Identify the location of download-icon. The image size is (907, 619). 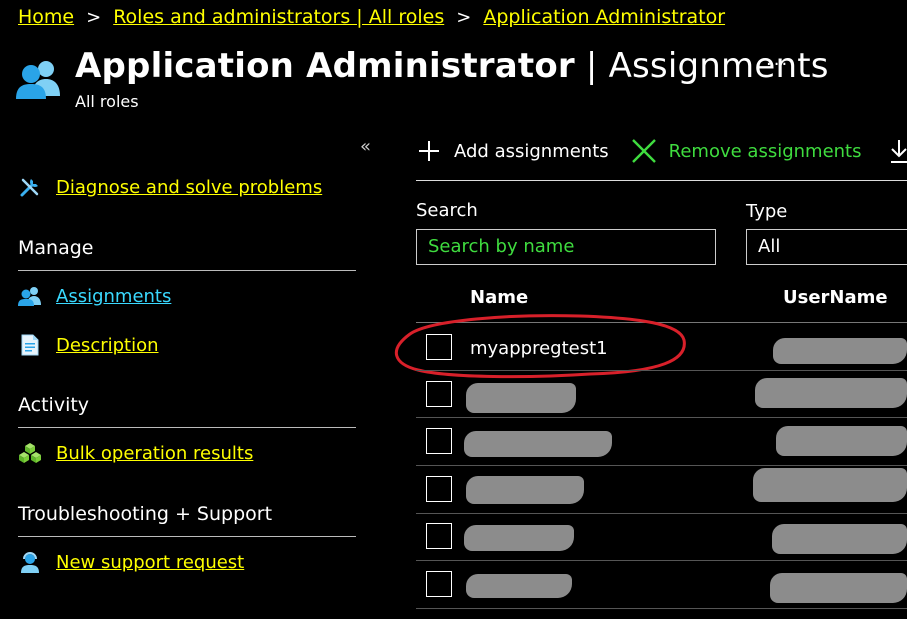
(896, 151).